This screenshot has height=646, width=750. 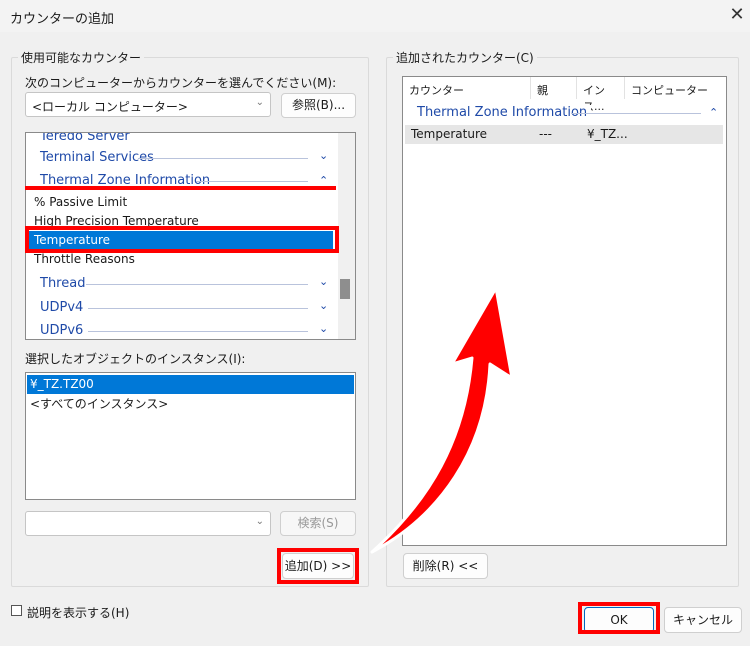 What do you see at coordinates (467, 88) in the screenshot?
I see `column-header-counter: カウンター` at bounding box center [467, 88].